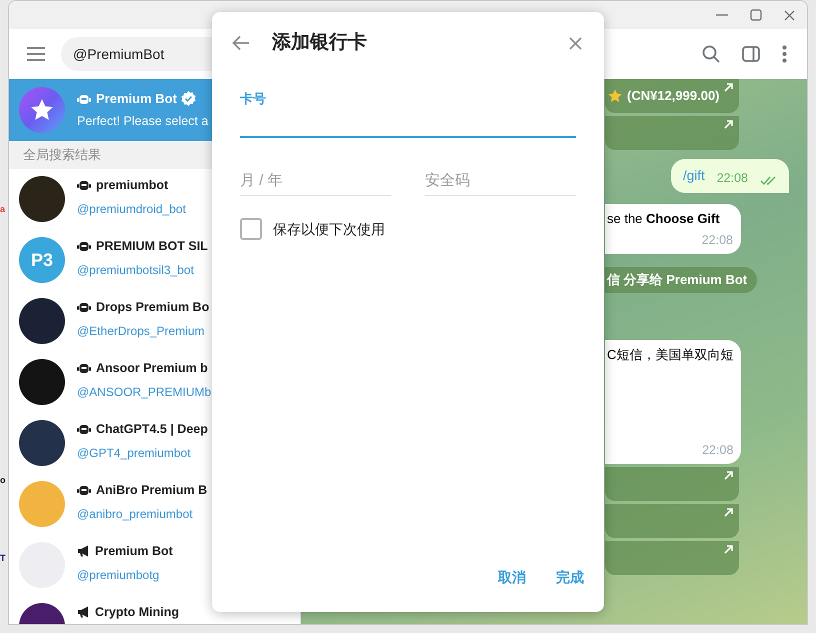 The height and width of the screenshot is (633, 816). What do you see at coordinates (677, 280) in the screenshot?
I see `service-text: 信 分享给 Premium Bot` at bounding box center [677, 280].